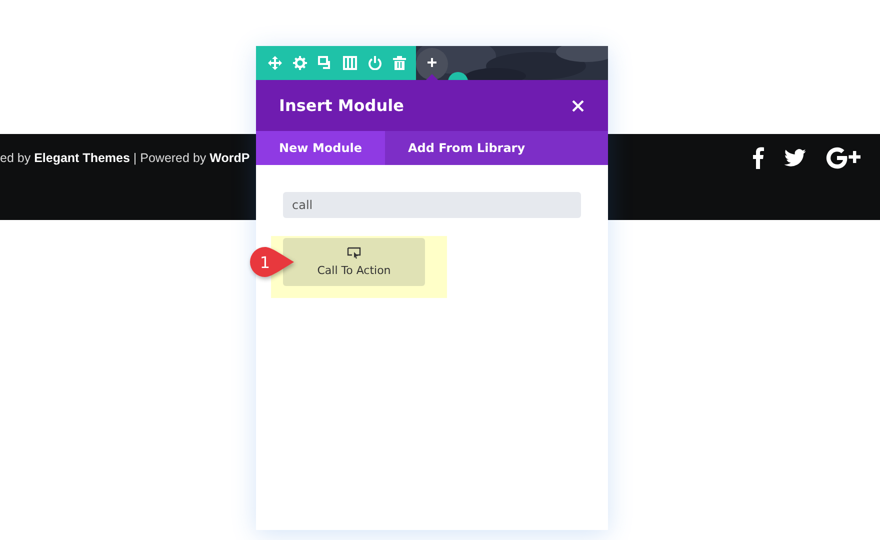 This screenshot has height=540, width=880. What do you see at coordinates (321, 148) in the screenshot?
I see `tab: New Module` at bounding box center [321, 148].